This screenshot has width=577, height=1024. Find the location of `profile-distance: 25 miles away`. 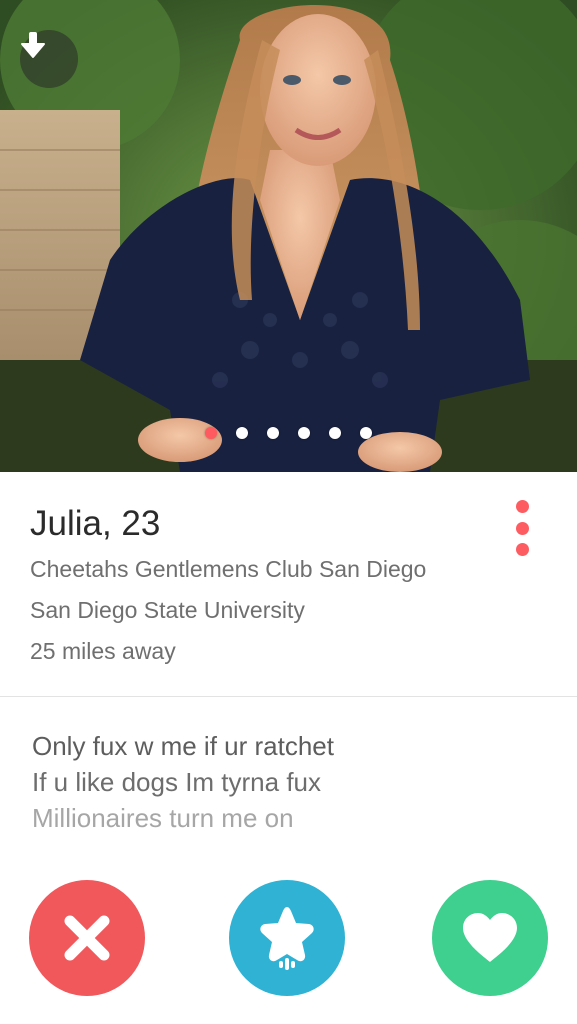

profile-distance: 25 miles away is located at coordinates (103, 651).